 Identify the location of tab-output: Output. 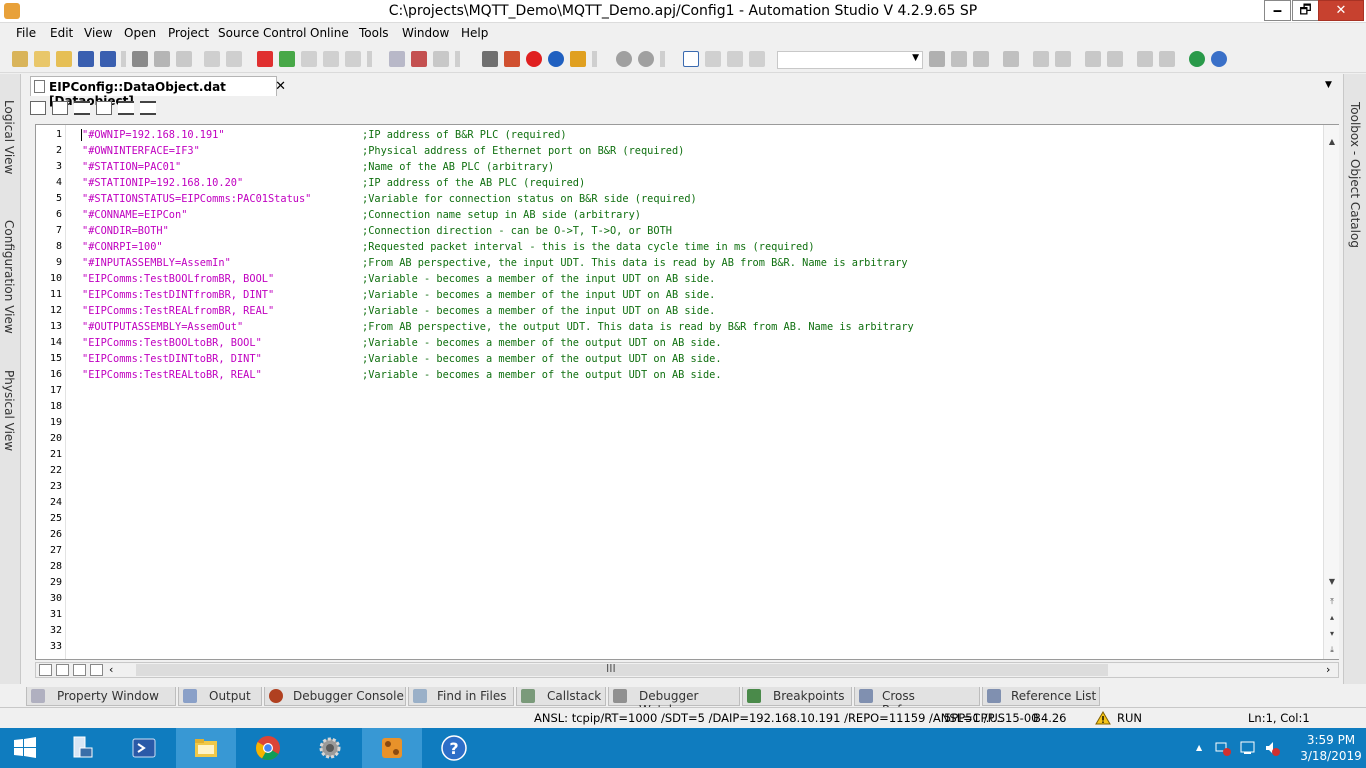
(220, 696).